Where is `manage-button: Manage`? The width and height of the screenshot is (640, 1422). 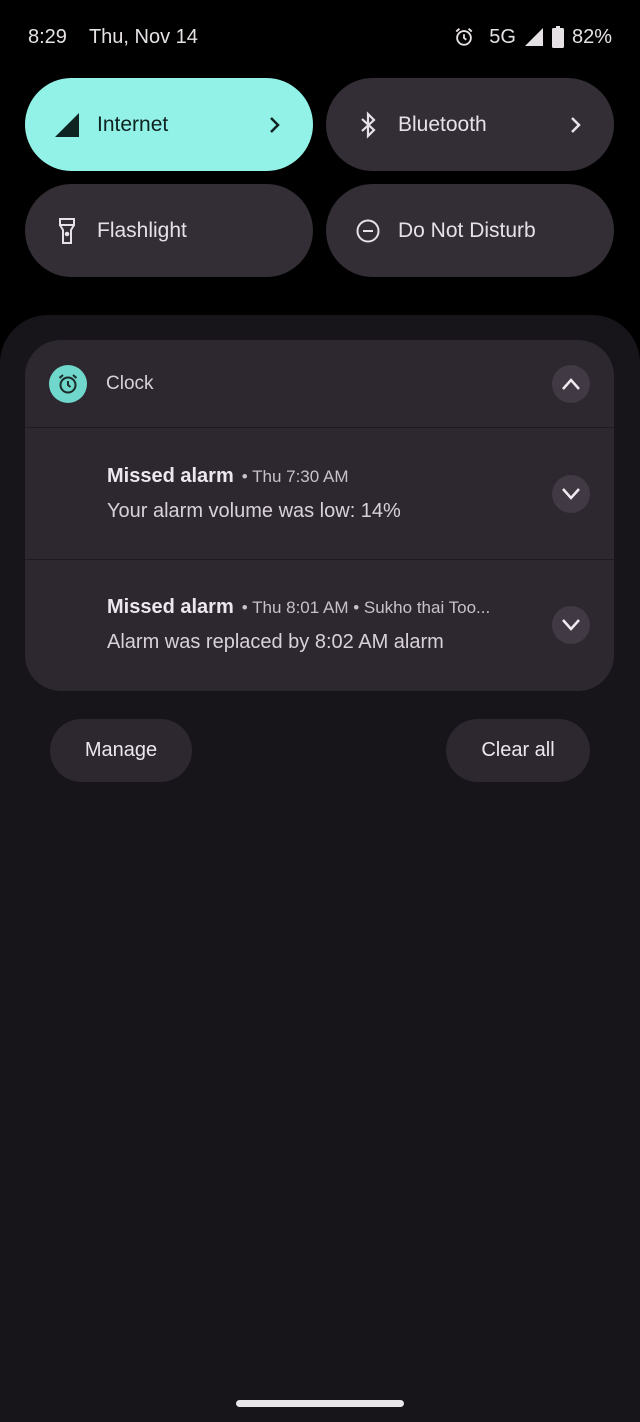 manage-button: Manage is located at coordinates (121, 750).